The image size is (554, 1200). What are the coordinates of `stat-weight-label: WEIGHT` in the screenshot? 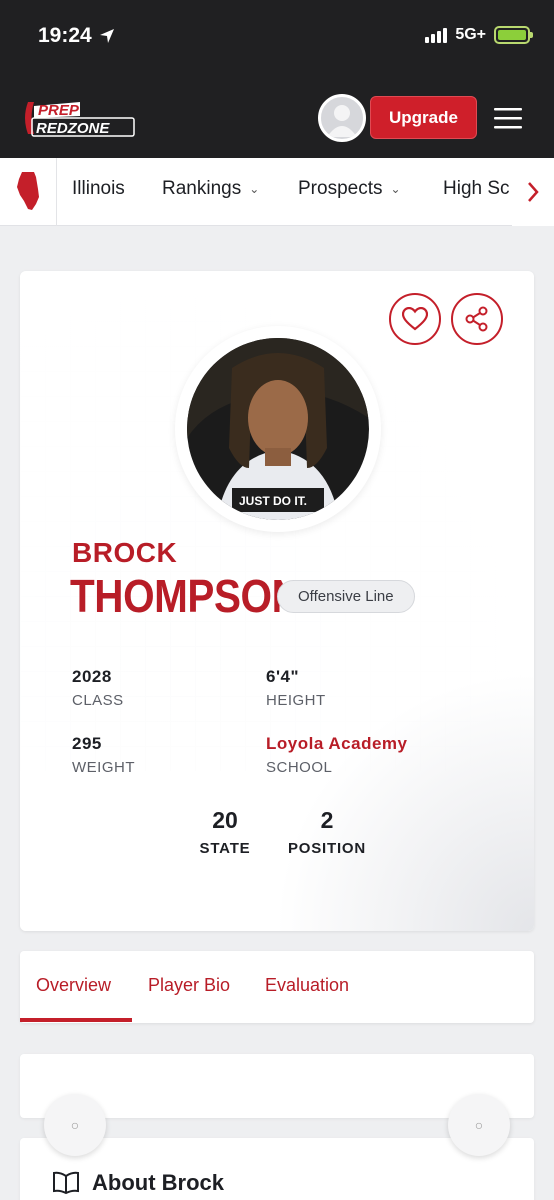 It's located at (103, 767).